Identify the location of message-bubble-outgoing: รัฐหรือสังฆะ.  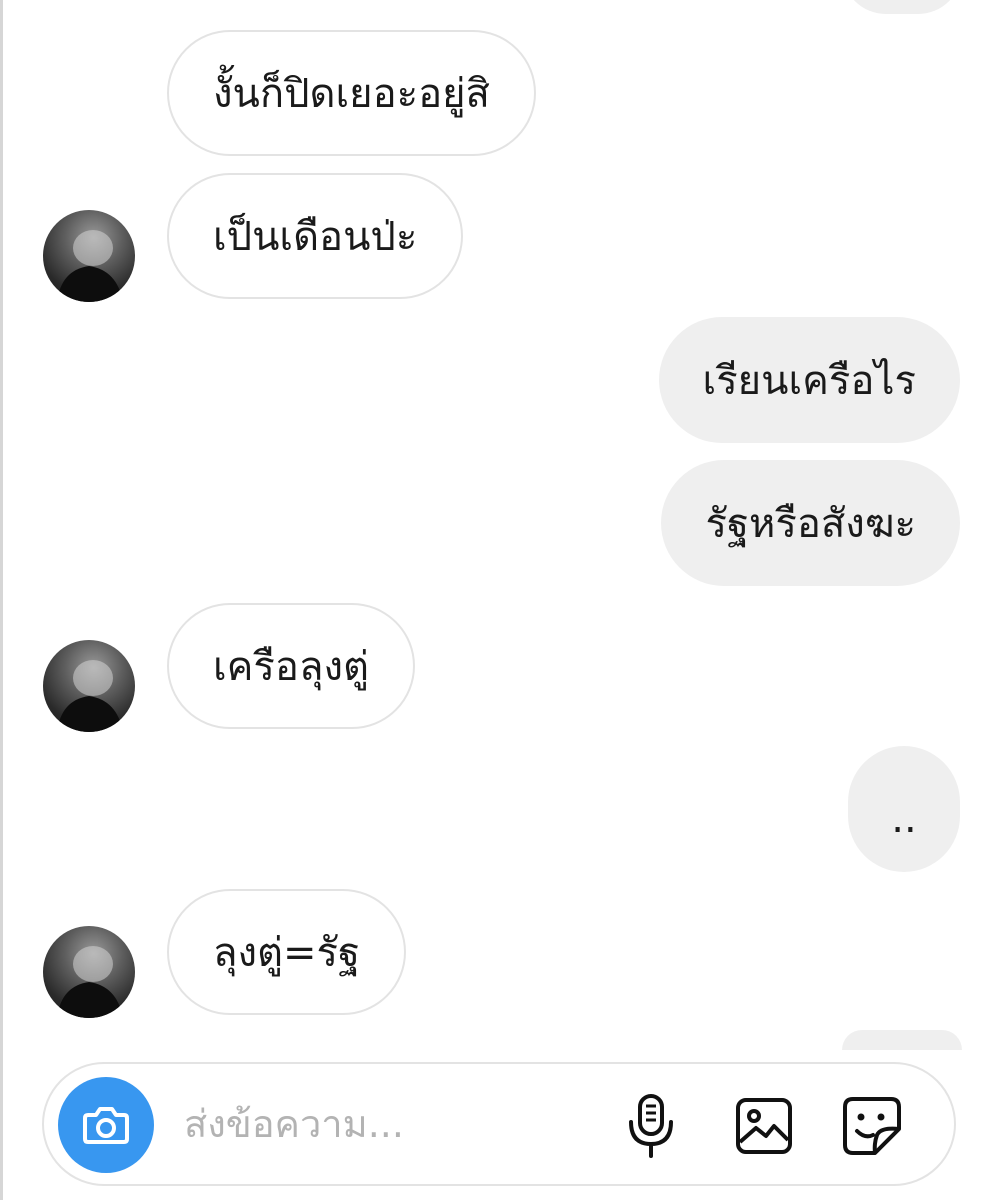
(810, 523).